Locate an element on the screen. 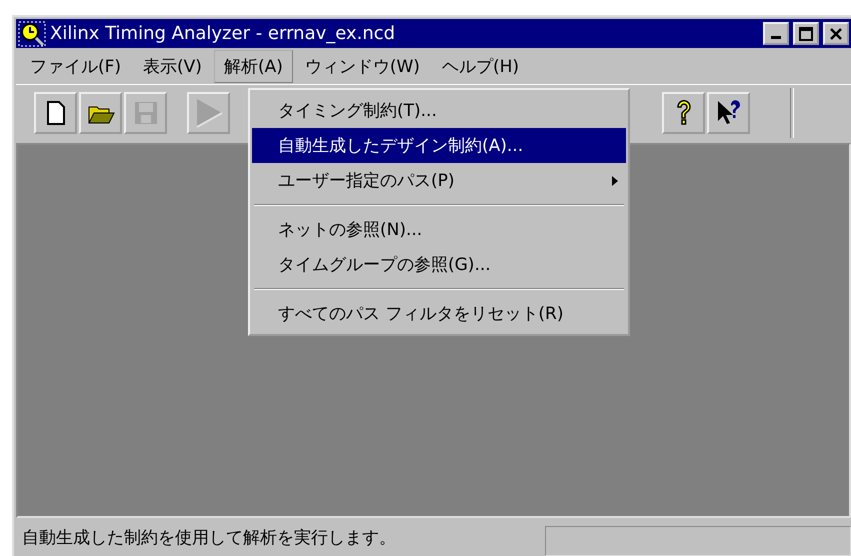 Image resolution: width=851 pixels, height=556 pixels. menu-item: ファイル(F) is located at coordinates (76, 66).